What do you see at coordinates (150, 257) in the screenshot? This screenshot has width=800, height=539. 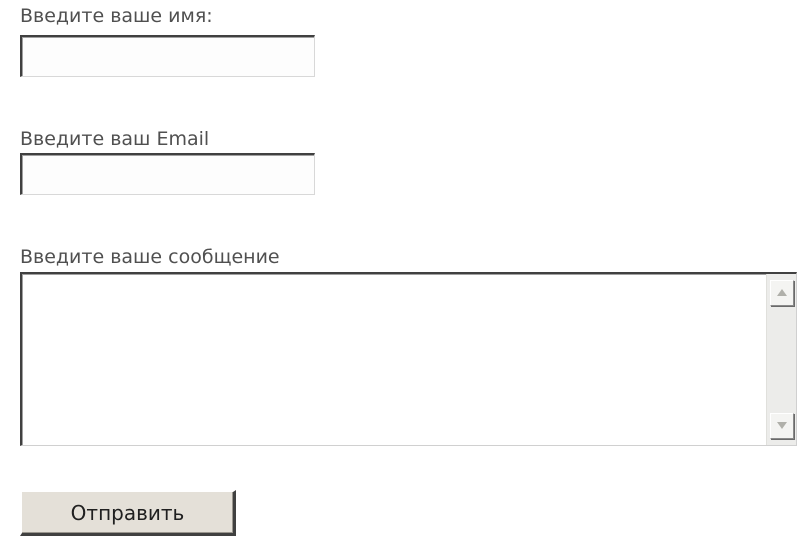 I see `message-label: Введите ваше сообщение` at bounding box center [150, 257].